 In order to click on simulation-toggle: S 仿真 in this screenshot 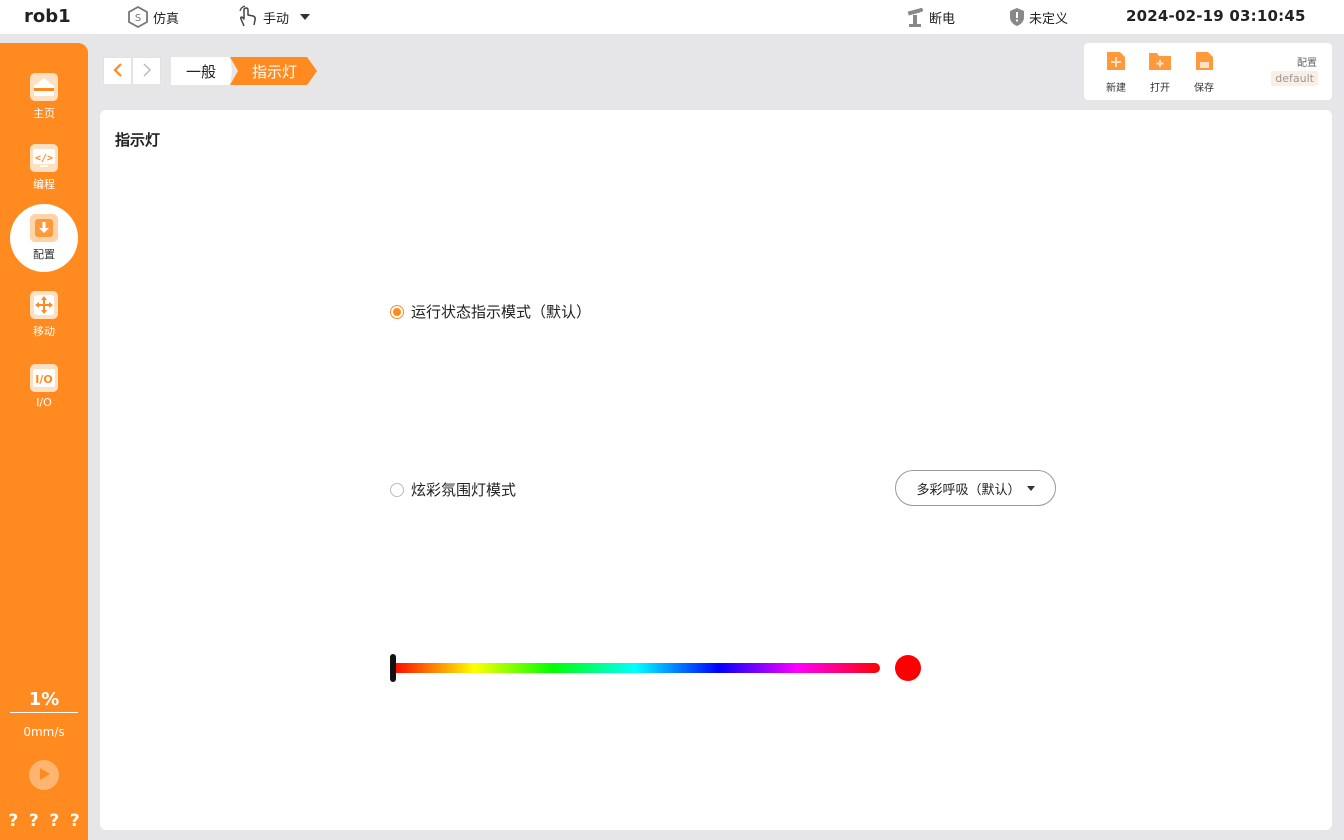, I will do `click(152, 17)`.